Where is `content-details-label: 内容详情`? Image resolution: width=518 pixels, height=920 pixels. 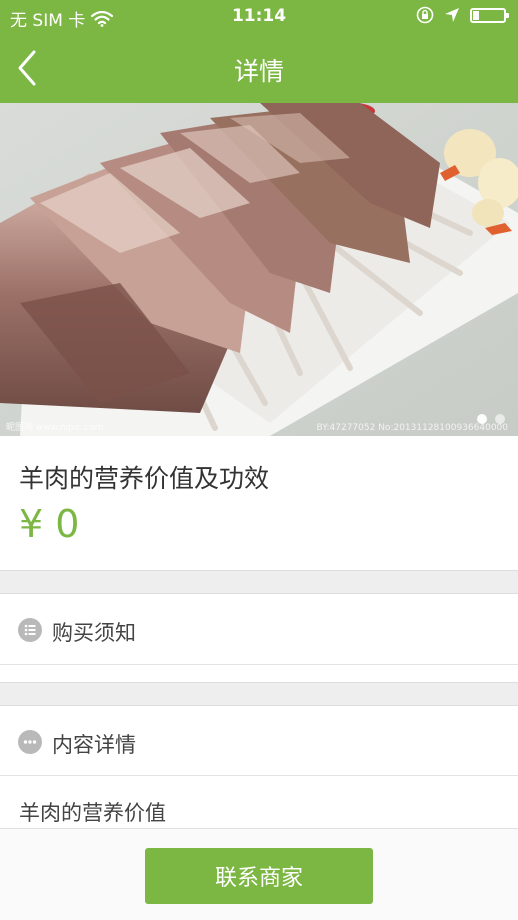 content-details-label: 内容详情 is located at coordinates (94, 745).